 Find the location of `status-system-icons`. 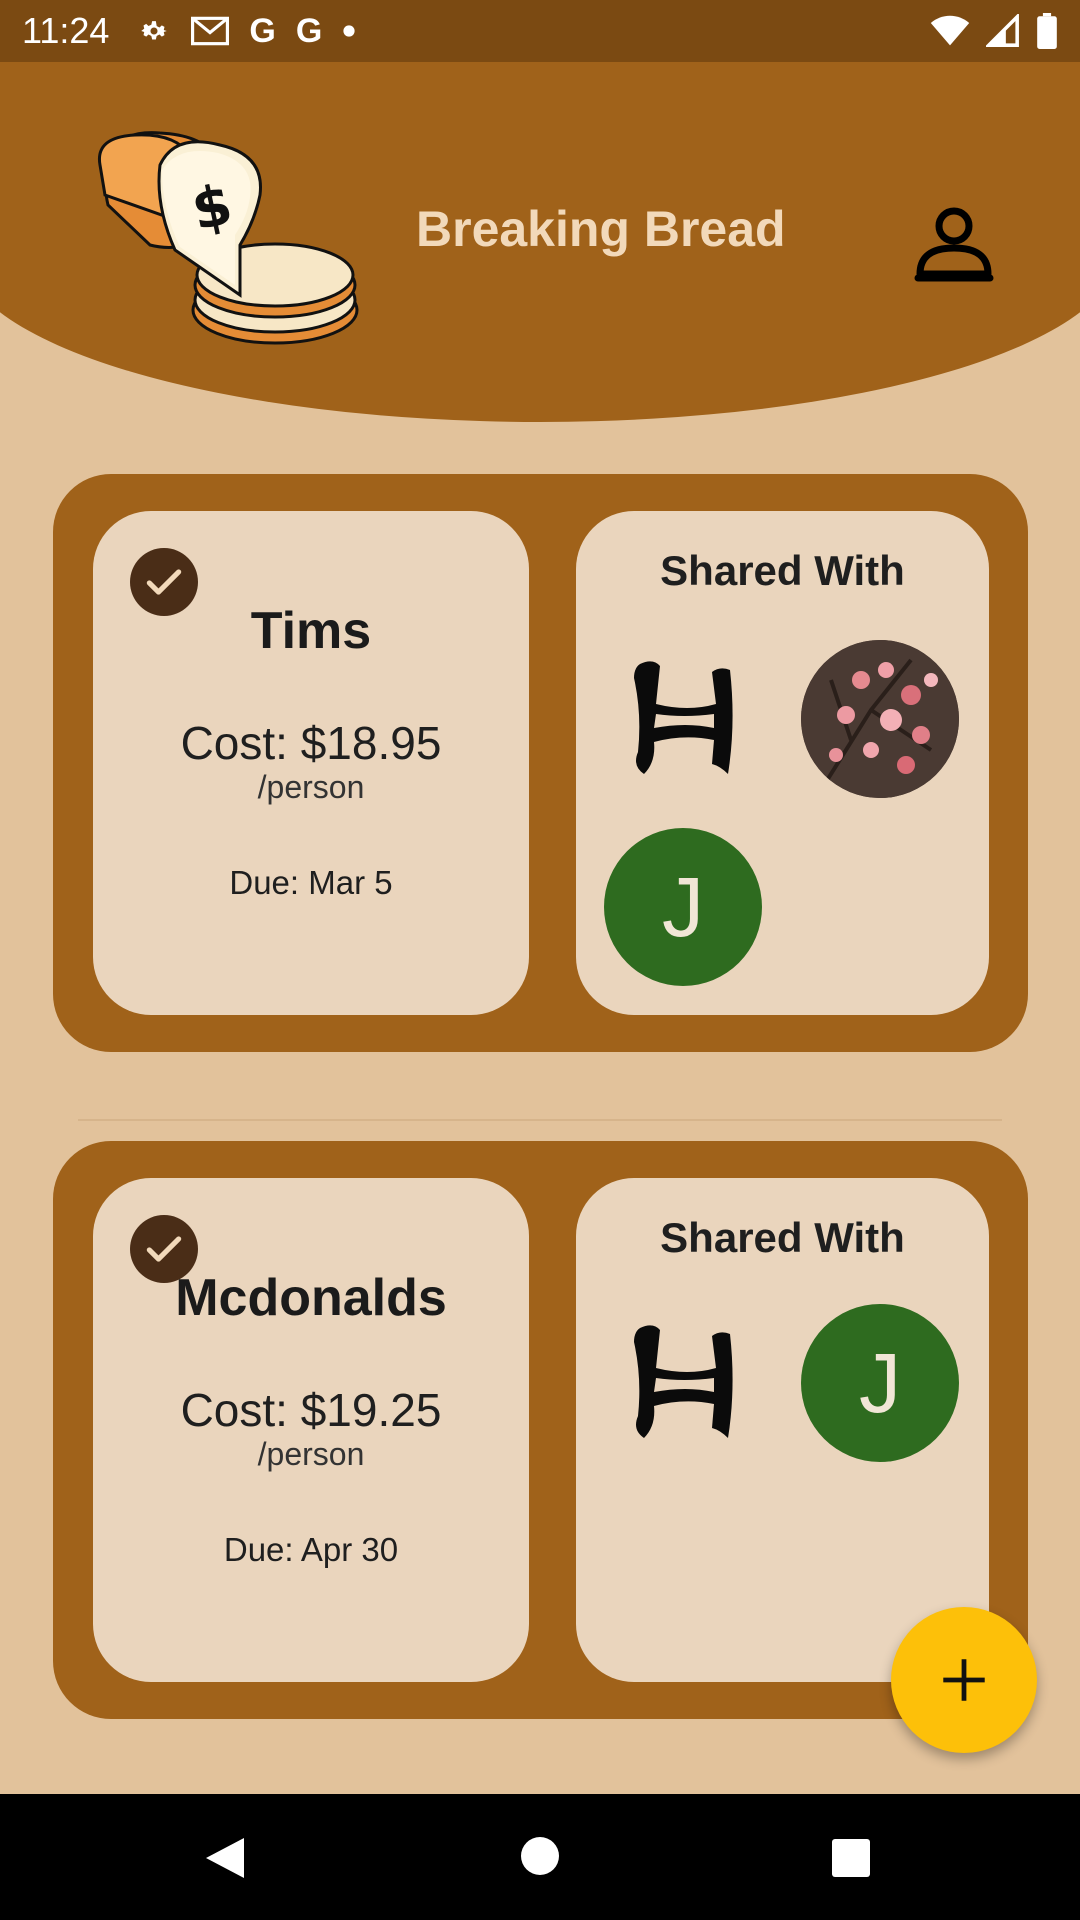

status-system-icons is located at coordinates (994, 31).